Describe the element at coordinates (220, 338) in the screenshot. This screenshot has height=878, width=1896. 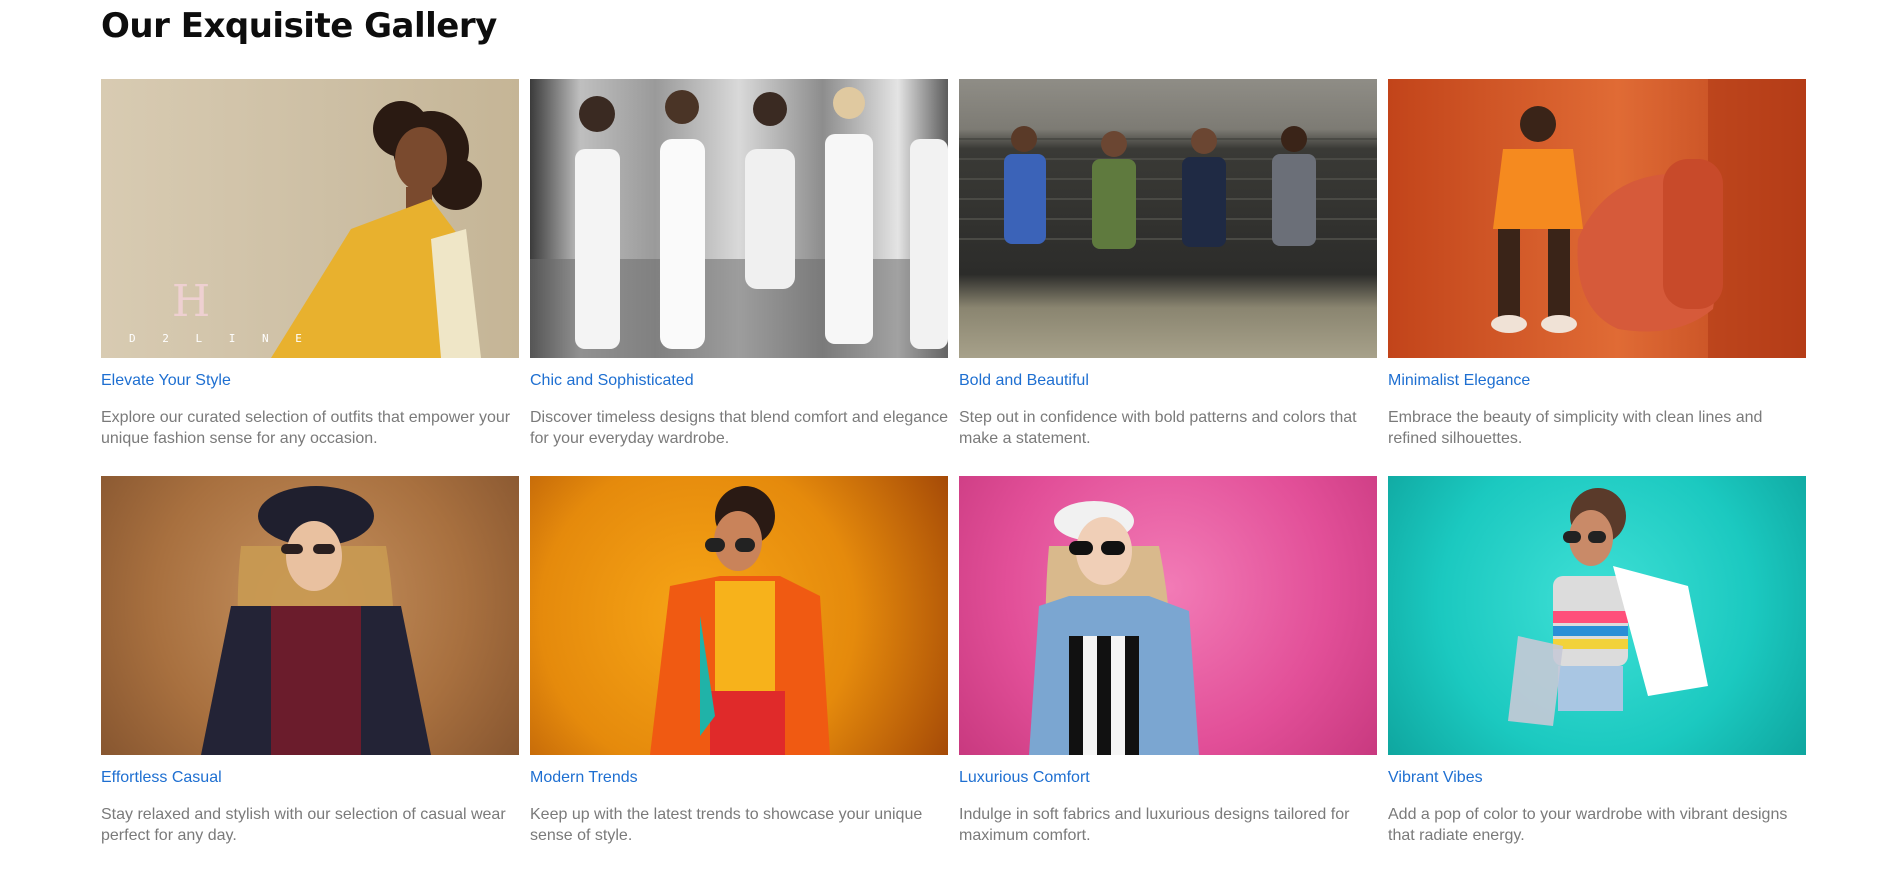
I see `brand-logo-text: D 2 L I N E` at that location.